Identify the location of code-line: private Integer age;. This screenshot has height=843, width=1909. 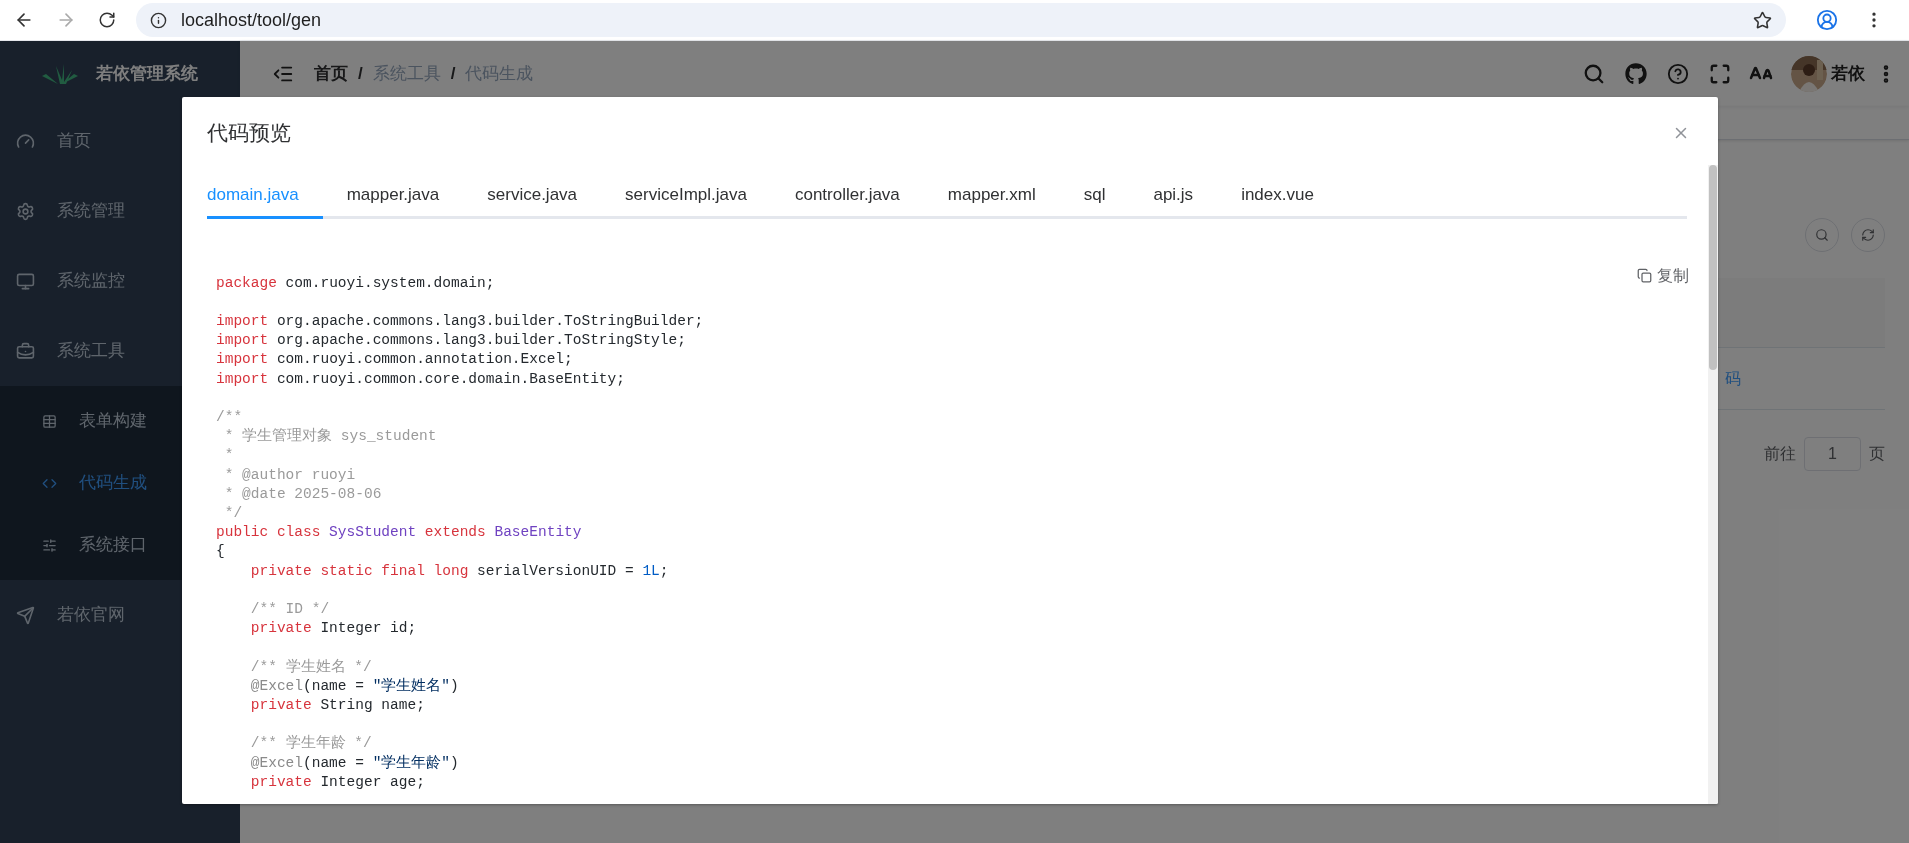
(337, 782).